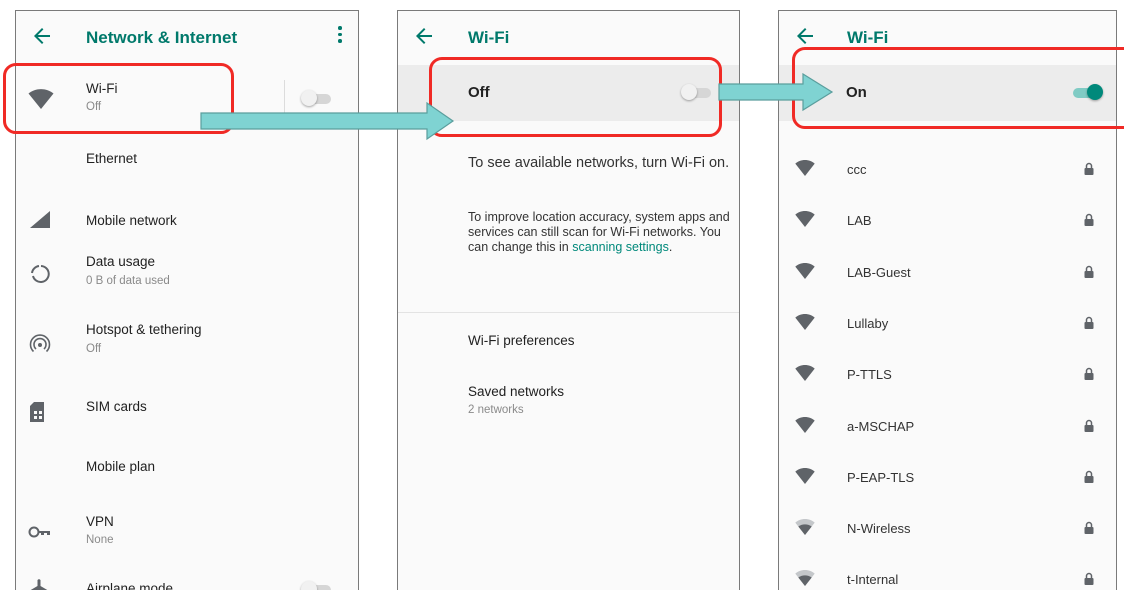  Describe the element at coordinates (40, 343) in the screenshot. I see `hotspot-icon` at that location.